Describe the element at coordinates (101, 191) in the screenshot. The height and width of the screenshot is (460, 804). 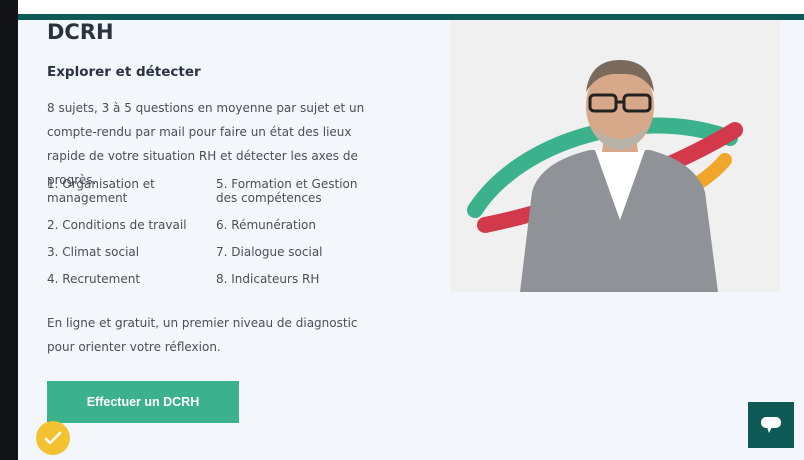
I see `topic-item: 1. Organisation et management` at that location.